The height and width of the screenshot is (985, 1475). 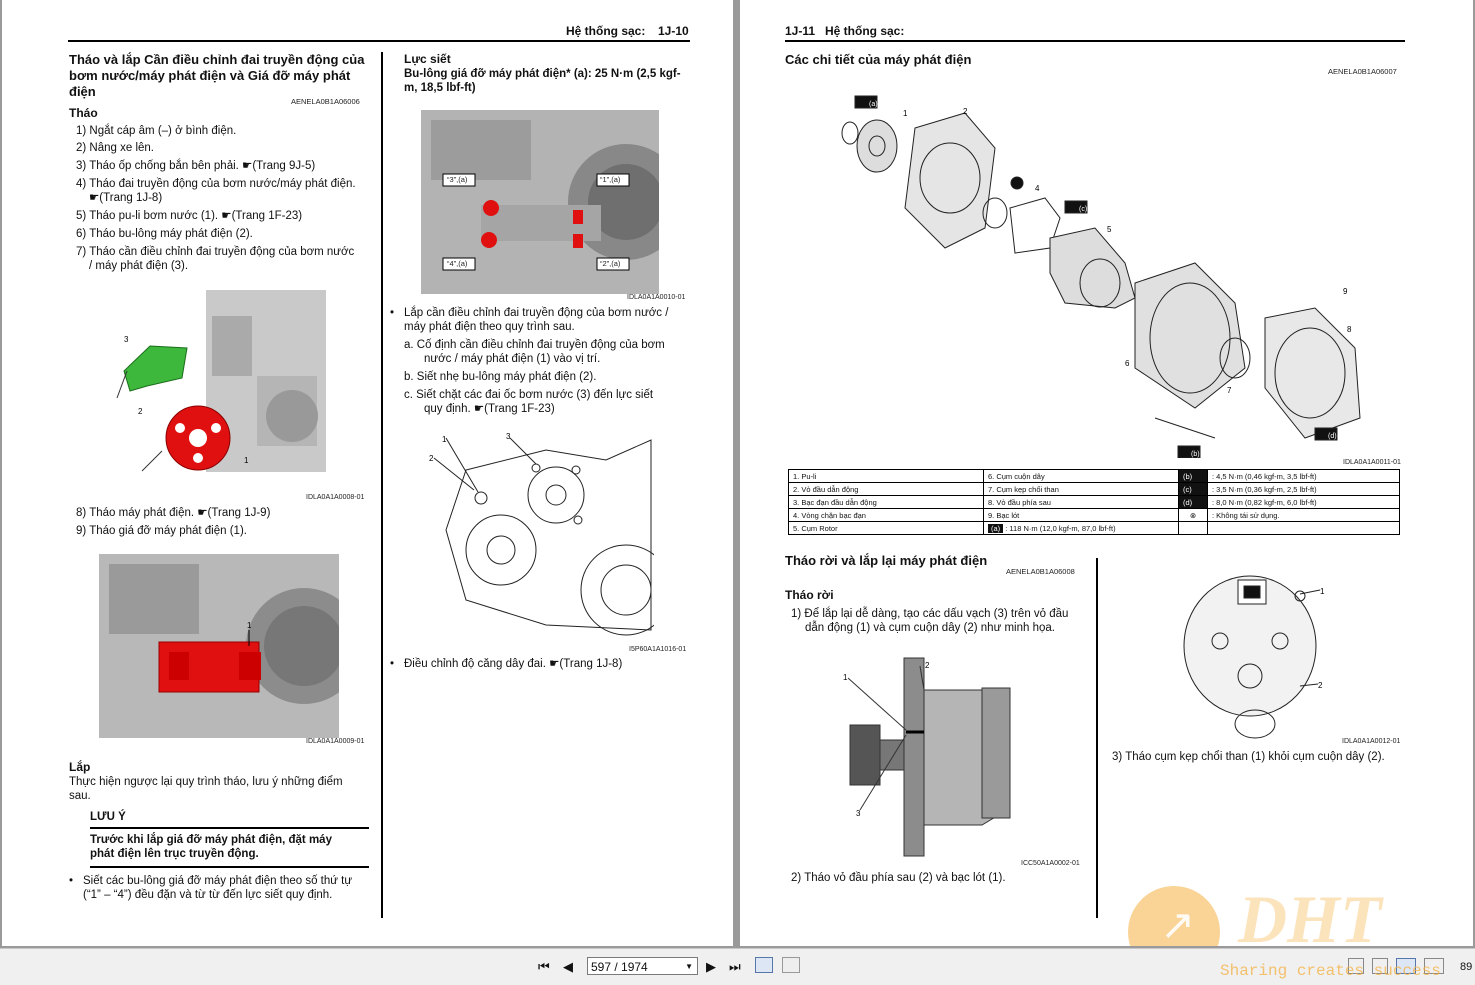 What do you see at coordinates (1193, 515) in the screenshot?
I see `do-not-reuse-icon: ⊗` at bounding box center [1193, 515].